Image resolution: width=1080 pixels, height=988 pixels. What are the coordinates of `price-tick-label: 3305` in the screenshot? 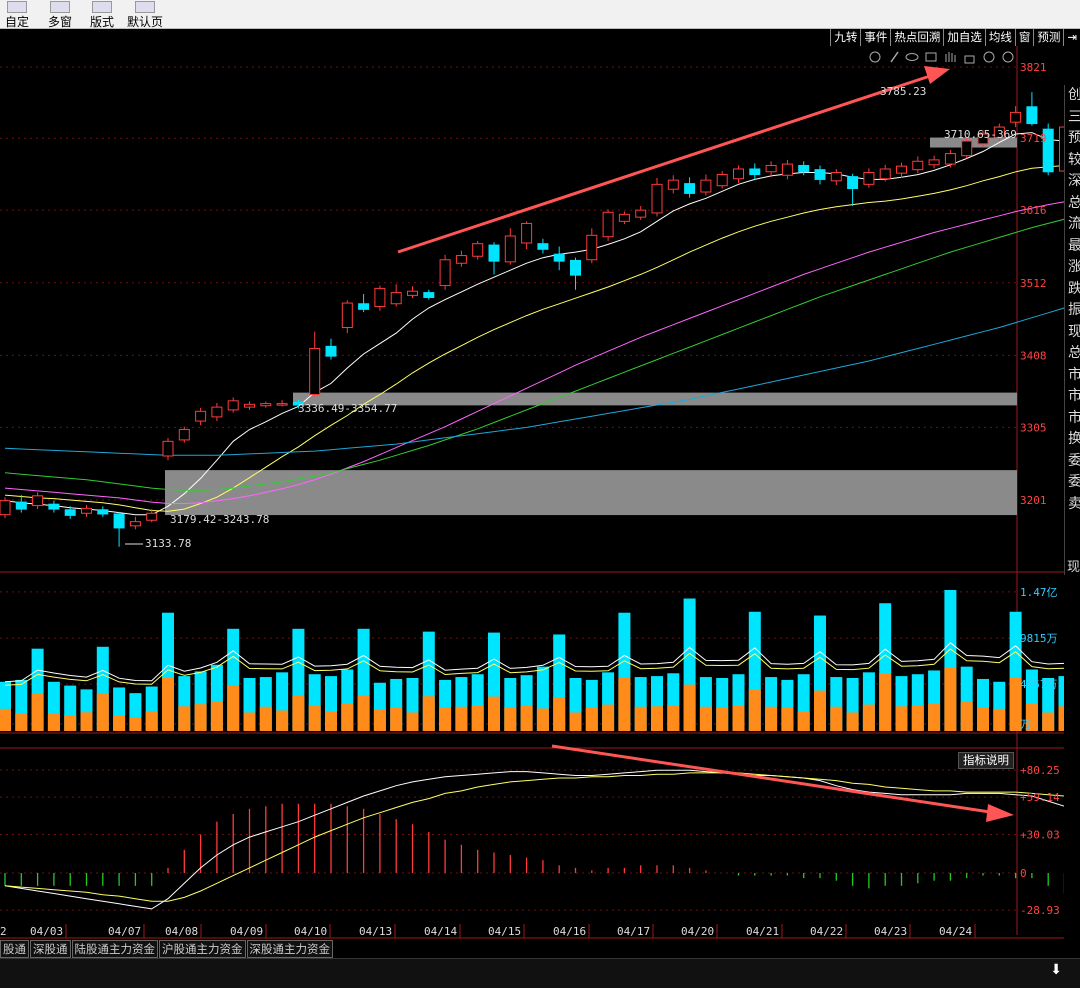 It's located at (1033, 427).